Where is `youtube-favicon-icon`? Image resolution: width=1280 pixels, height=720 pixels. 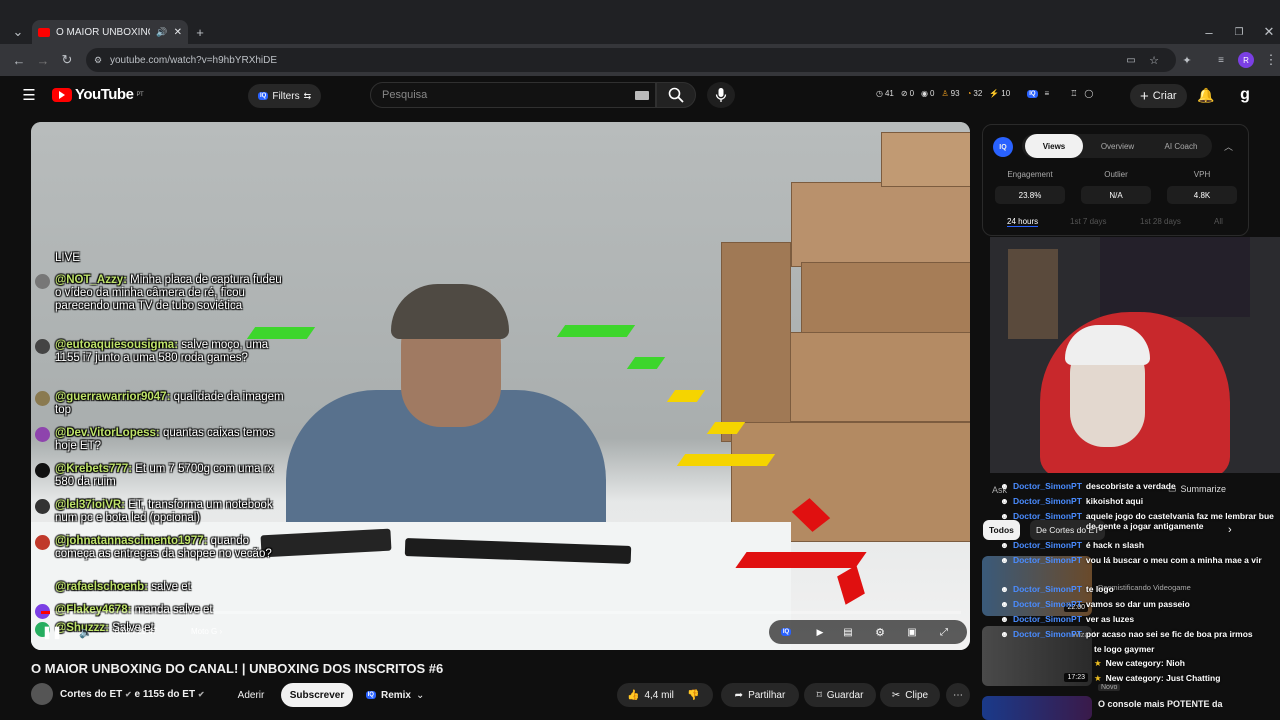 youtube-favicon-icon is located at coordinates (44, 32).